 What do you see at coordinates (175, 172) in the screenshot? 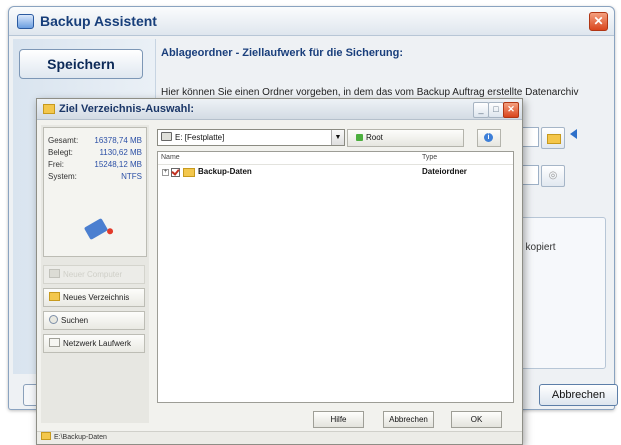
I see `folder-checkbox` at bounding box center [175, 172].